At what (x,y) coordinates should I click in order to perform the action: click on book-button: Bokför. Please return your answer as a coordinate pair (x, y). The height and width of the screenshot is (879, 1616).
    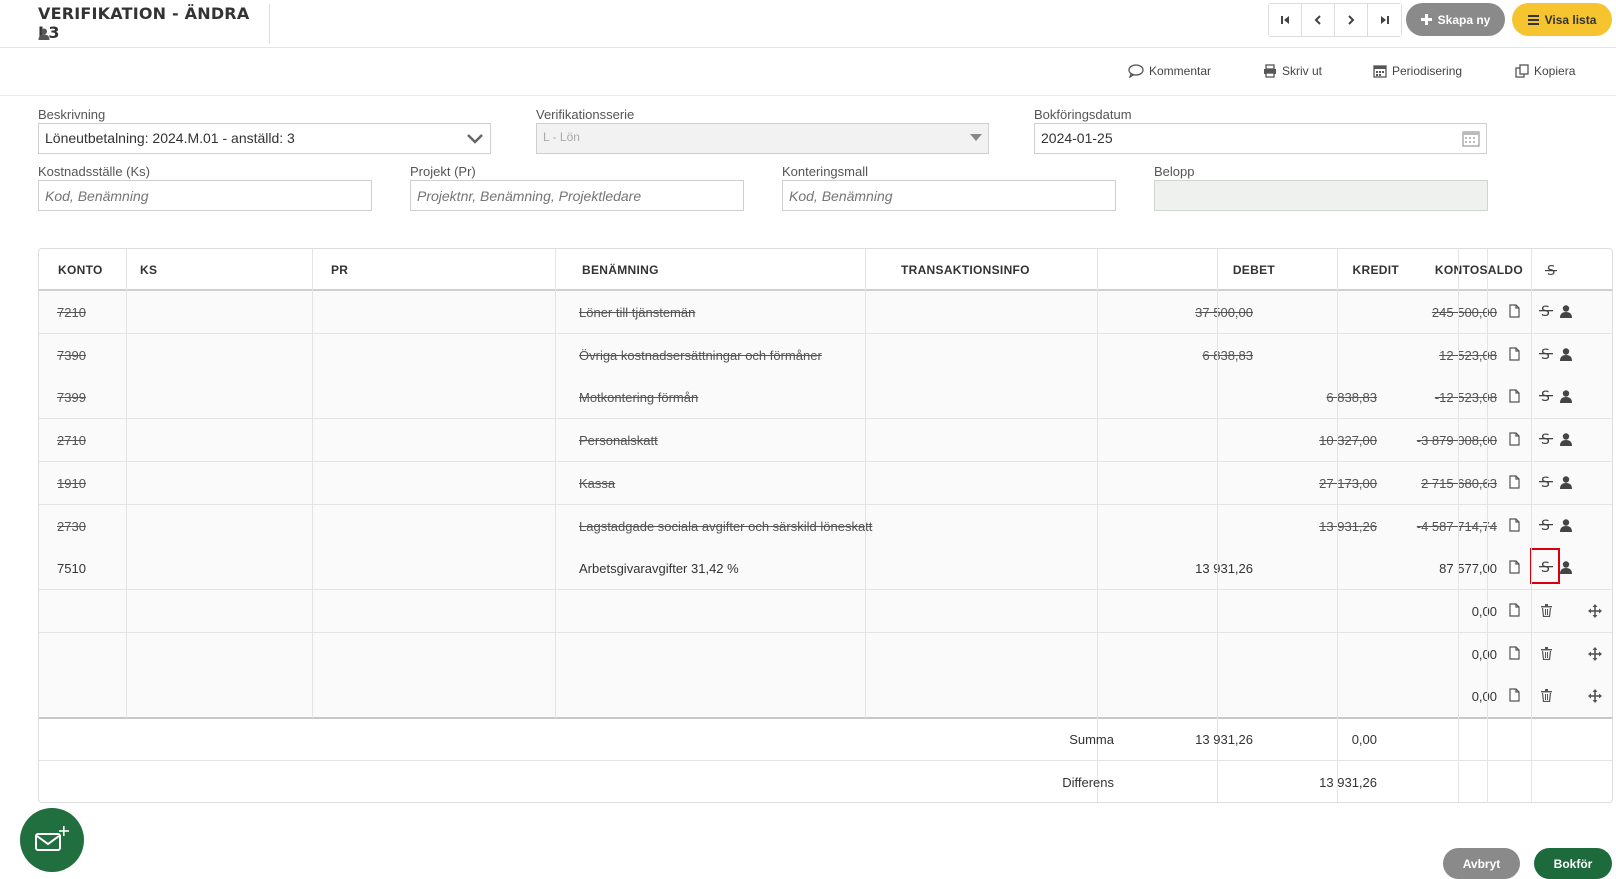
    Looking at the image, I should click on (1573, 863).